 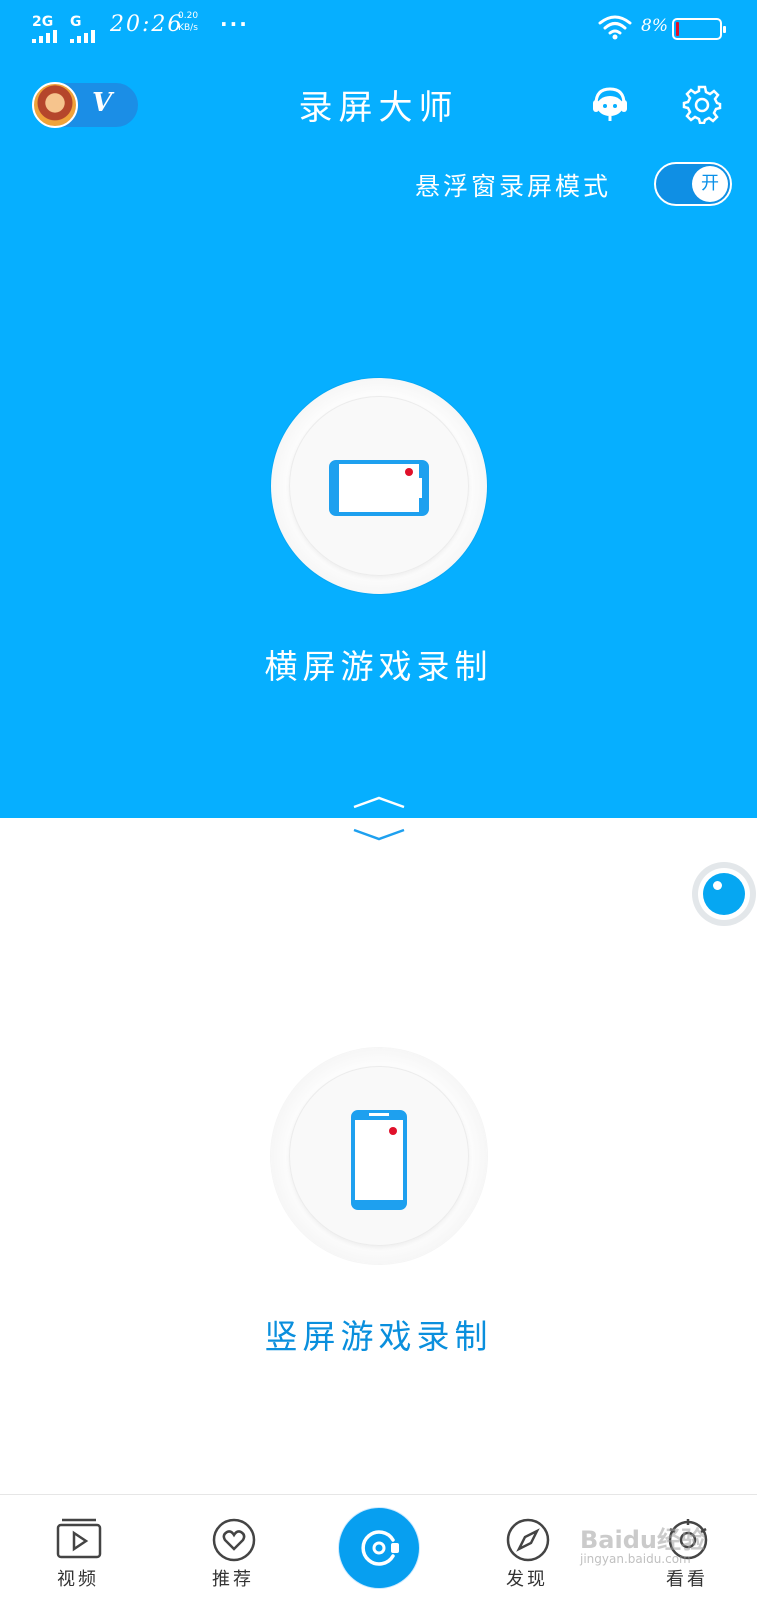 I want to click on landscape-record-label: 横屏游戏录制, so click(x=378, y=664).